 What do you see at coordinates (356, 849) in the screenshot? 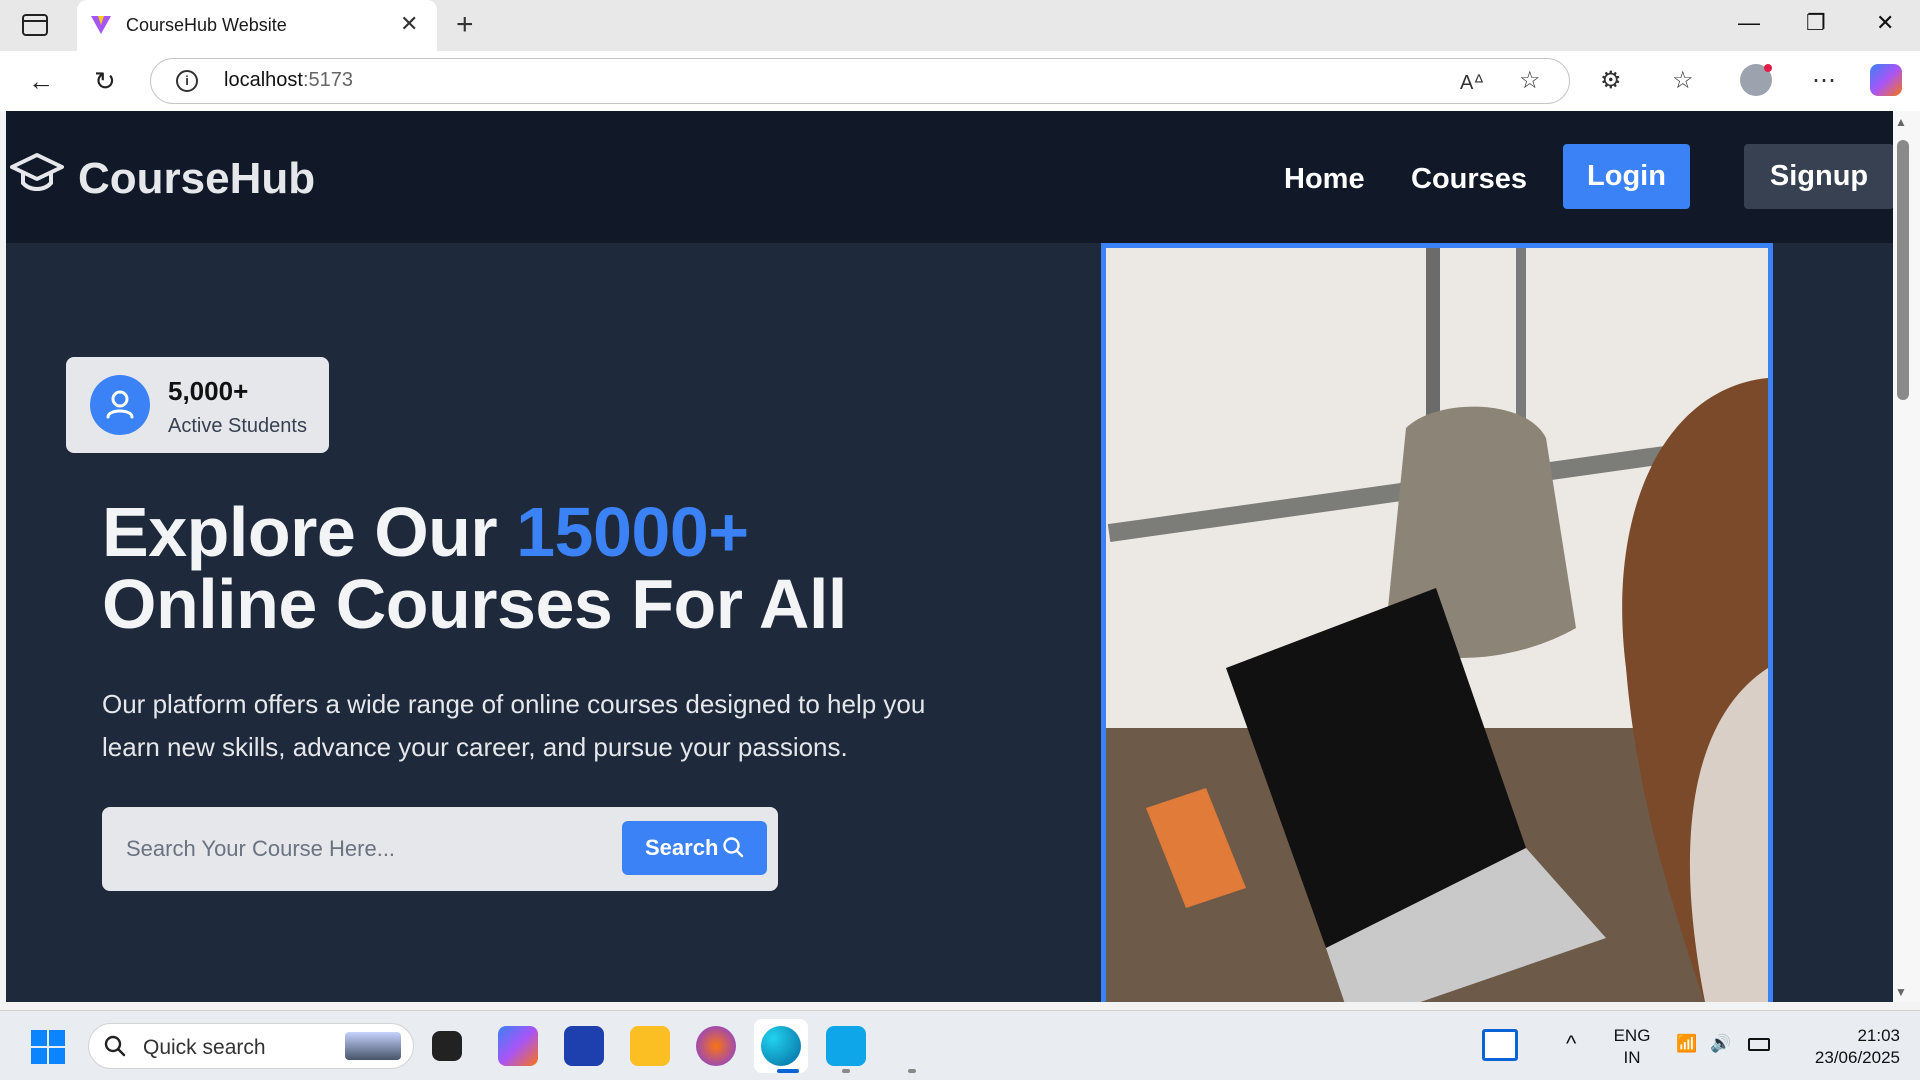
I see `course-search-input` at bounding box center [356, 849].